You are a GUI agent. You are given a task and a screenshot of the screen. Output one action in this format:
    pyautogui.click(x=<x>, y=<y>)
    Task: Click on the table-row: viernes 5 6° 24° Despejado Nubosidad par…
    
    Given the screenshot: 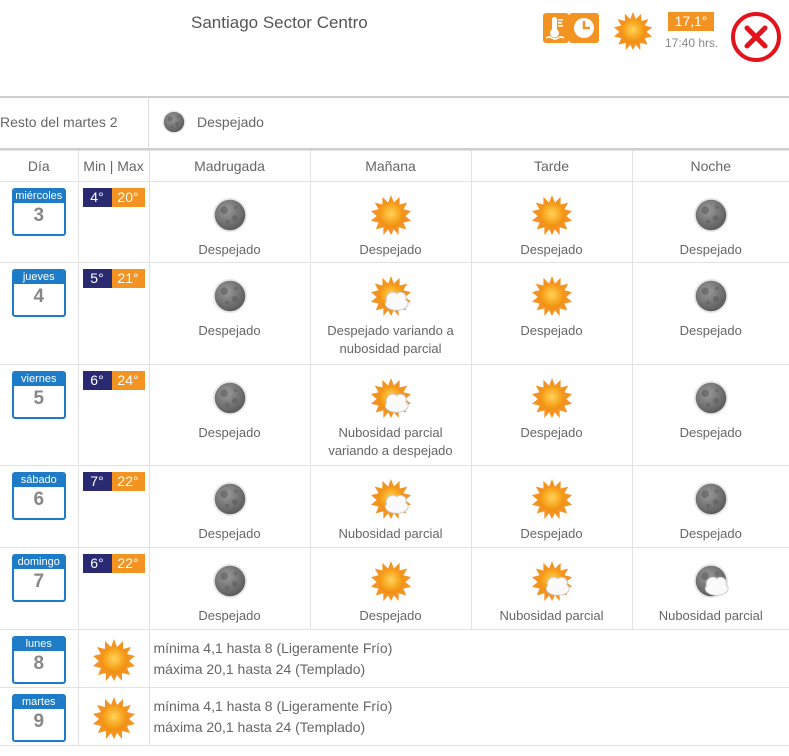 What is the action you would take?
    pyautogui.click(x=394, y=415)
    